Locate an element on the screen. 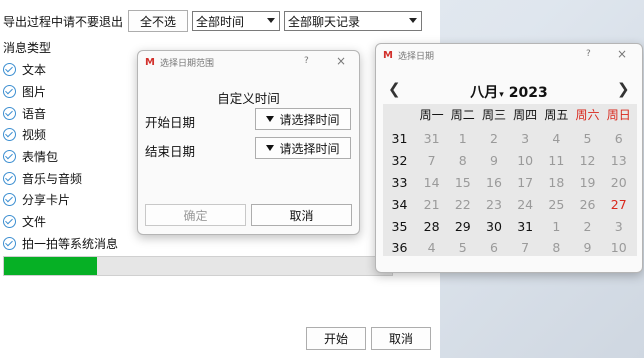 This screenshot has height=358, width=644. message-type-item: 图片 is located at coordinates (60, 92).